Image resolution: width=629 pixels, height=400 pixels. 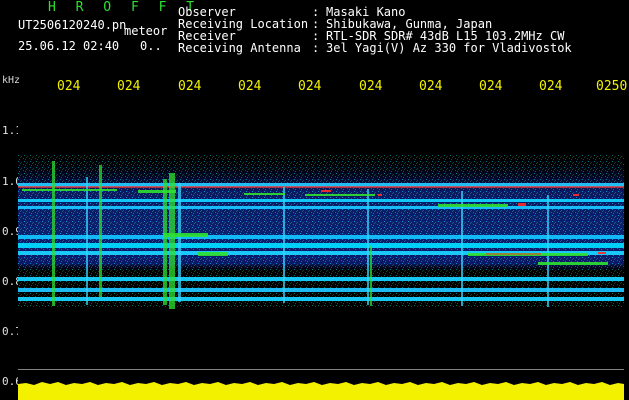 What do you see at coordinates (250, 86) in the screenshot?
I see `time-tick-4: 024` at bounding box center [250, 86].